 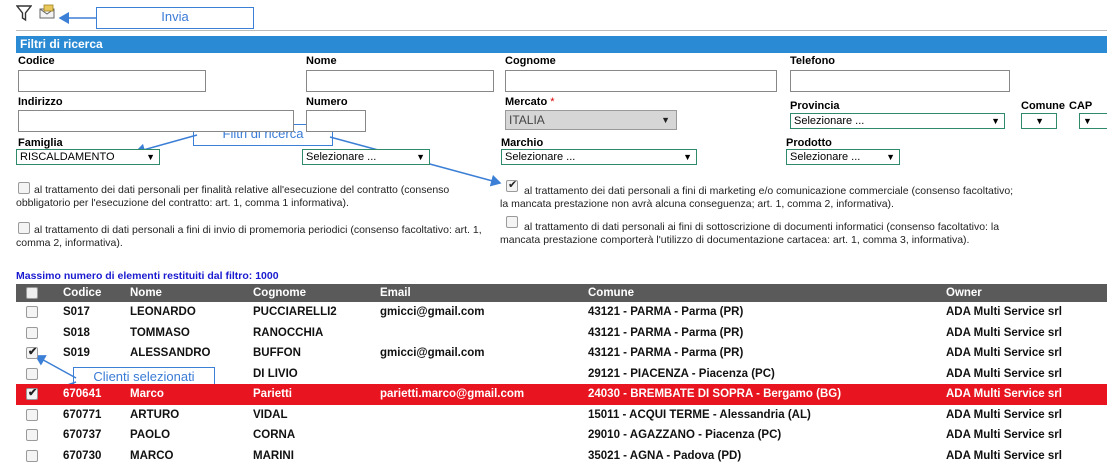 I want to click on famiglia-select: RISCALDAMENTO ▼, so click(x=88, y=157).